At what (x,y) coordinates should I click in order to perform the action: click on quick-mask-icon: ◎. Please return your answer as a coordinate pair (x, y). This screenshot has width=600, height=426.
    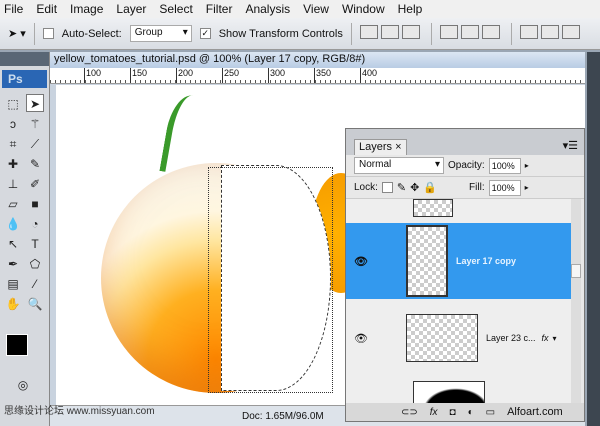
    Looking at the image, I should click on (23, 385).